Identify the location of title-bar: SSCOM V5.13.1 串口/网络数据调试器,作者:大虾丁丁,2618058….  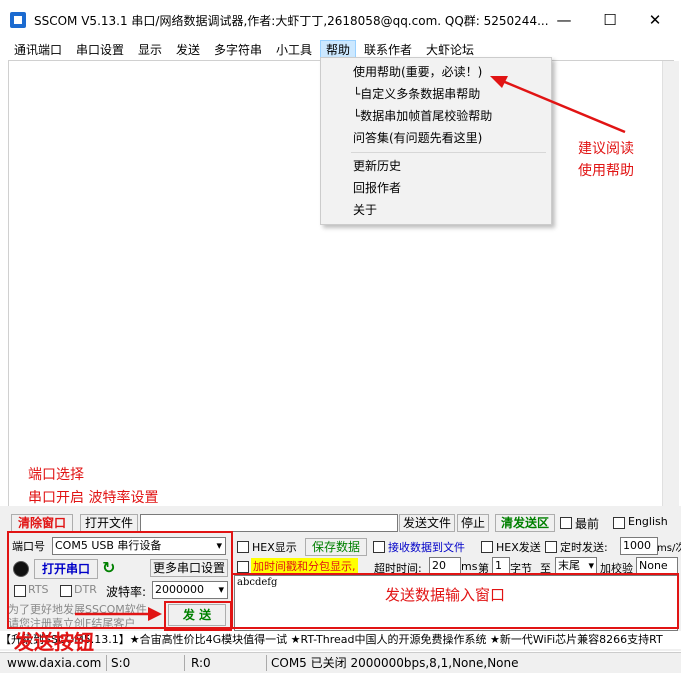
(340, 20).